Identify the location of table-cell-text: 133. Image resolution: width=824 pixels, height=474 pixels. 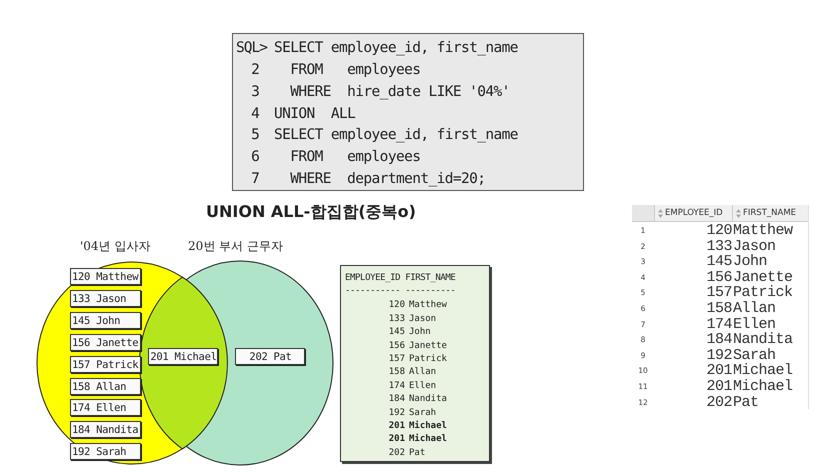
(718, 246).